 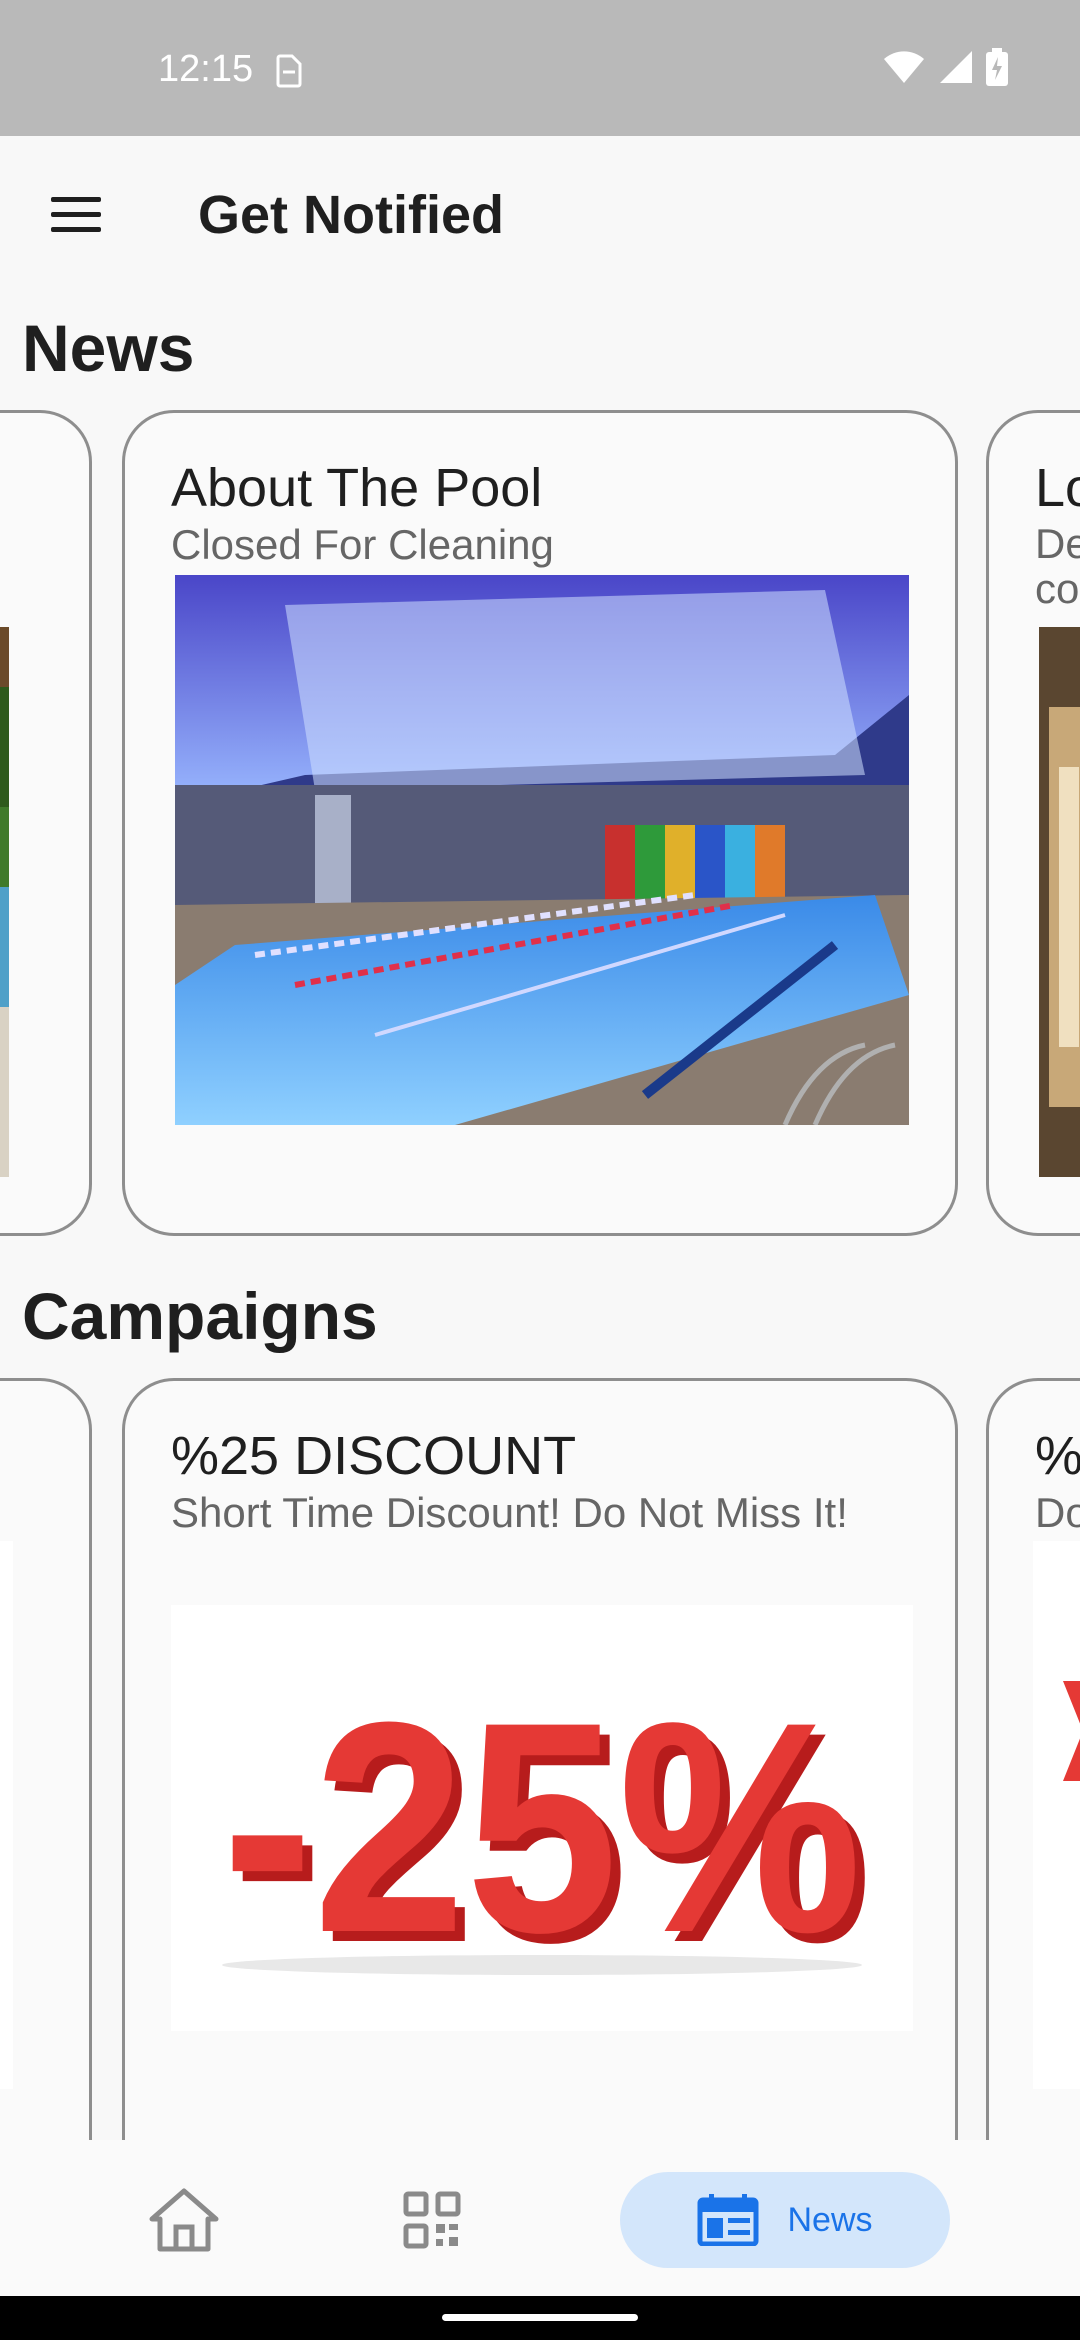 What do you see at coordinates (108, 348) in the screenshot?
I see `news-section-title: News` at bounding box center [108, 348].